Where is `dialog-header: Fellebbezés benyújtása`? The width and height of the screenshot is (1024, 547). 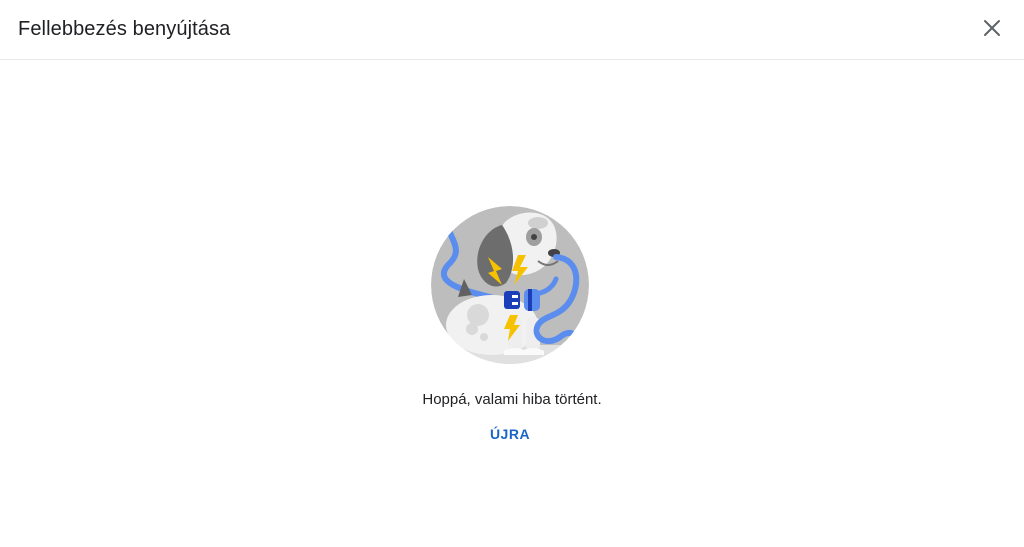 dialog-header: Fellebbezés benyújtása is located at coordinates (512, 30).